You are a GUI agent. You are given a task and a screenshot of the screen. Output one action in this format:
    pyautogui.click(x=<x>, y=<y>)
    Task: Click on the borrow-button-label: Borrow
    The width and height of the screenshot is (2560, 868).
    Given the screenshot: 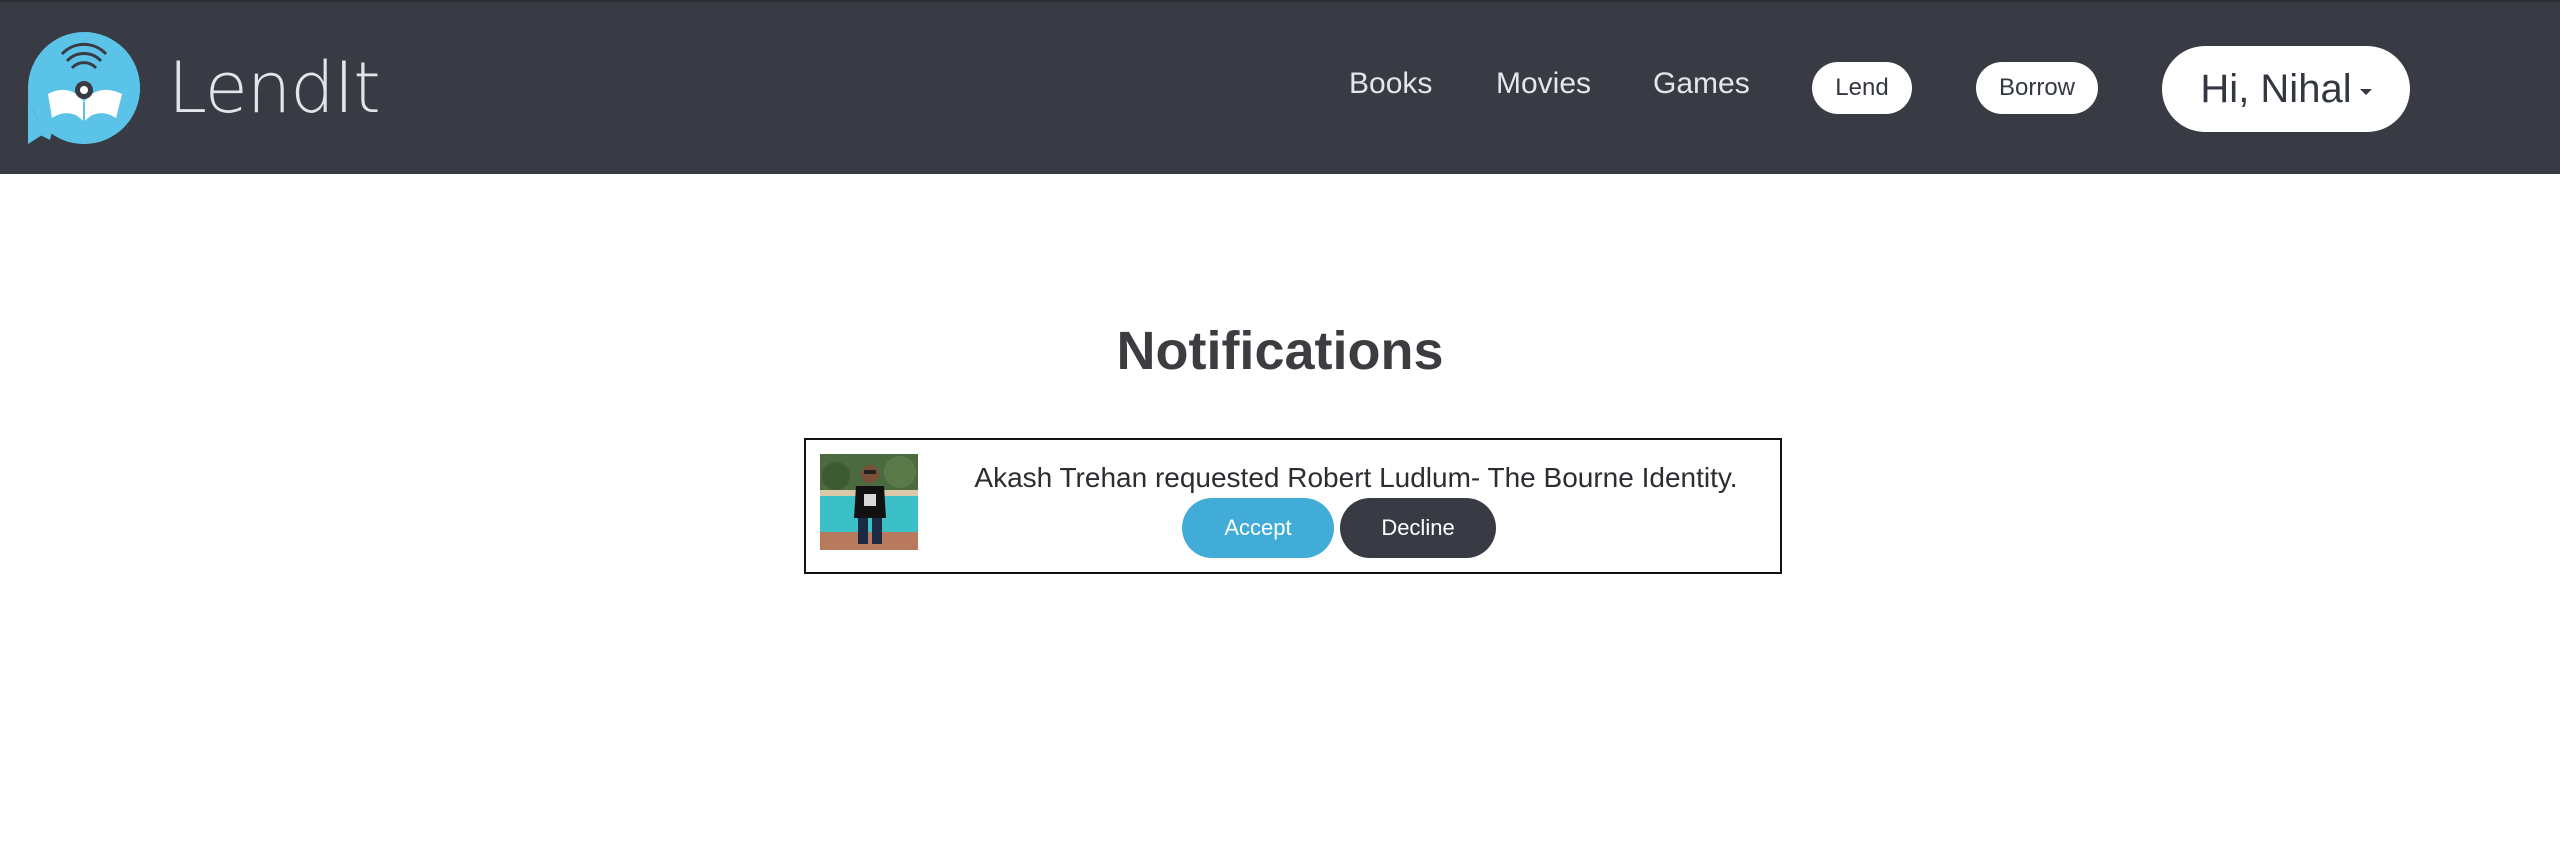 What is the action you would take?
    pyautogui.click(x=2037, y=87)
    